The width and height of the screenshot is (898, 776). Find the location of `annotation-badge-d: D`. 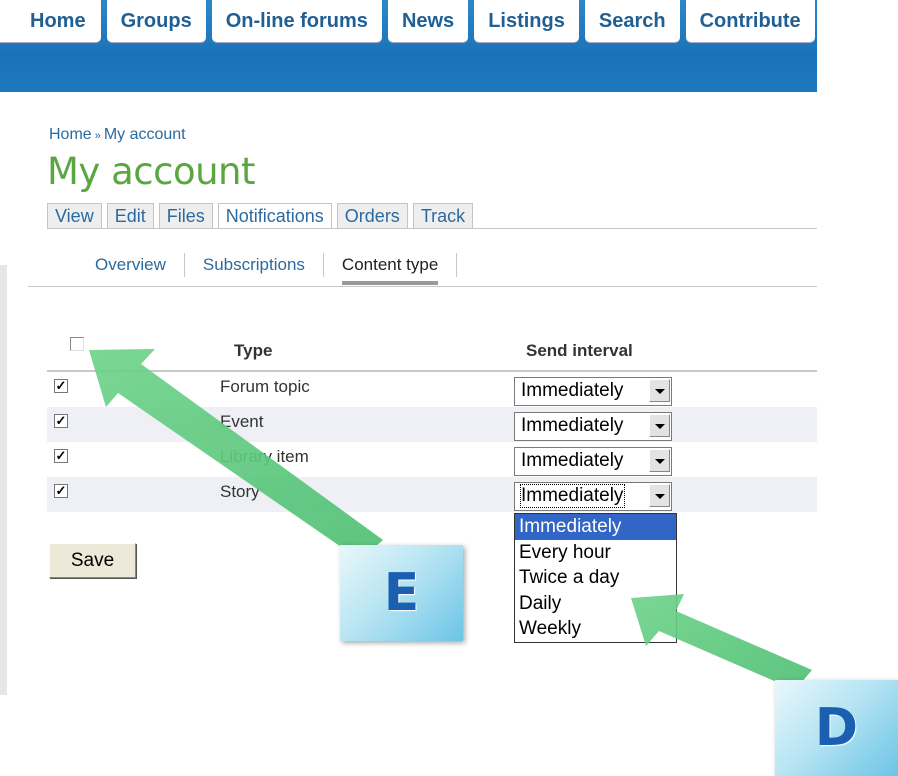

annotation-badge-d: D is located at coordinates (836, 728).